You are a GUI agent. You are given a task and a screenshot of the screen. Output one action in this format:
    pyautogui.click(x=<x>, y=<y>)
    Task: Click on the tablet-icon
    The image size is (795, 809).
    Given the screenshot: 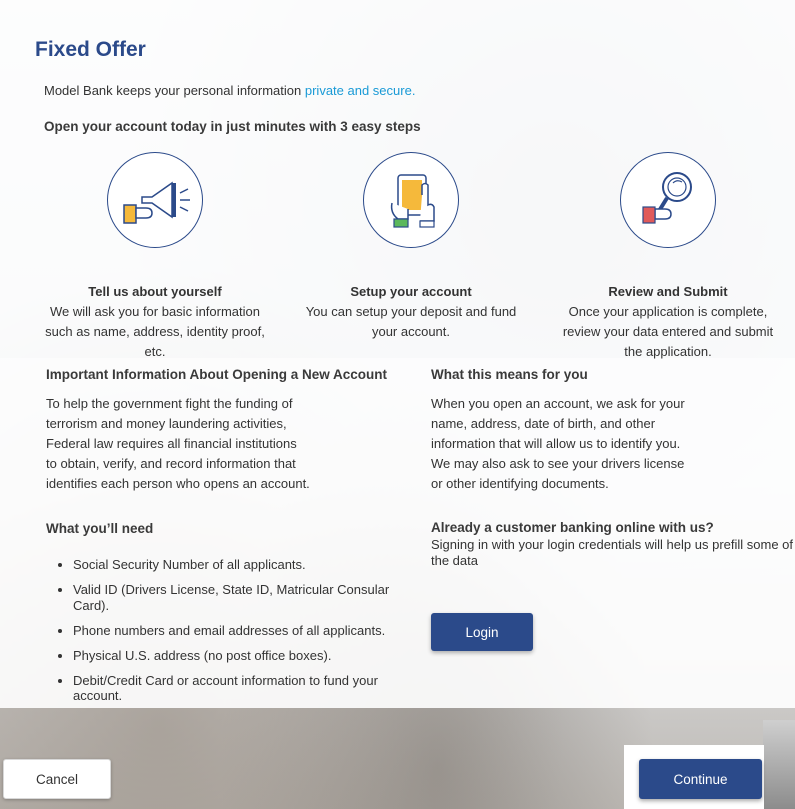 What is the action you would take?
    pyautogui.click(x=411, y=200)
    